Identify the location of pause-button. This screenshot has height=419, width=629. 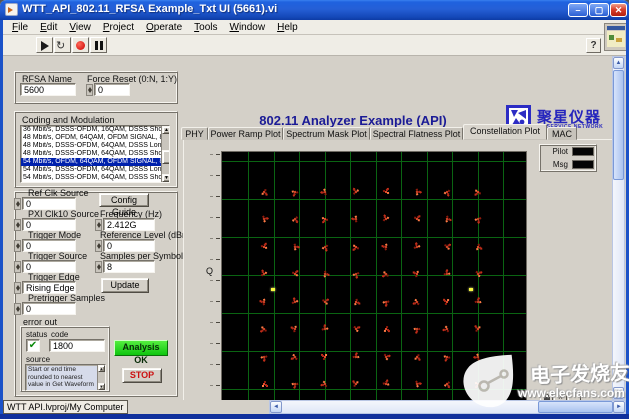
(98, 45).